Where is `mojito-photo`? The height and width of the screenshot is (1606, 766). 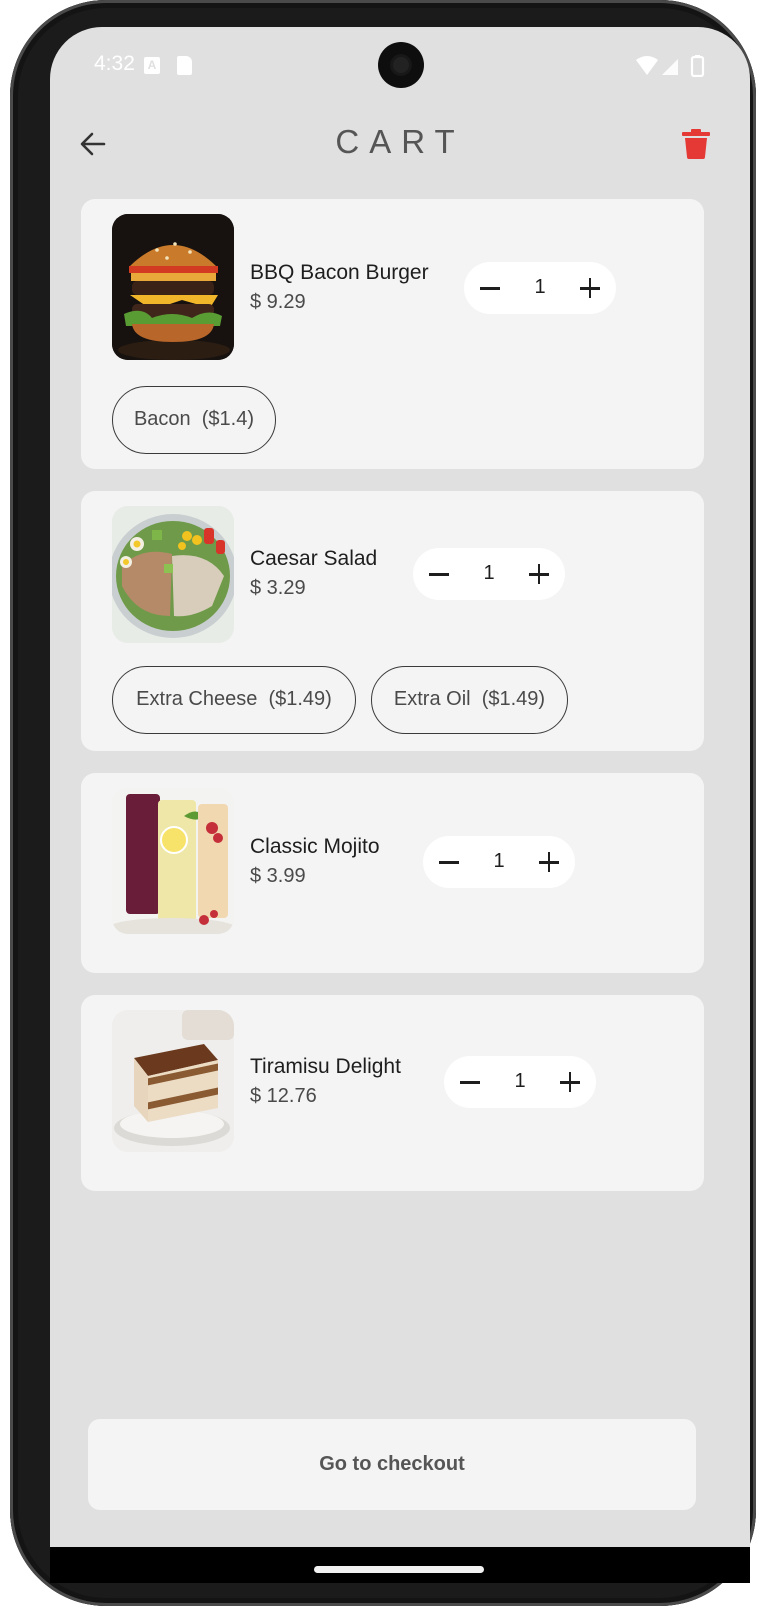
mojito-photo is located at coordinates (173, 861).